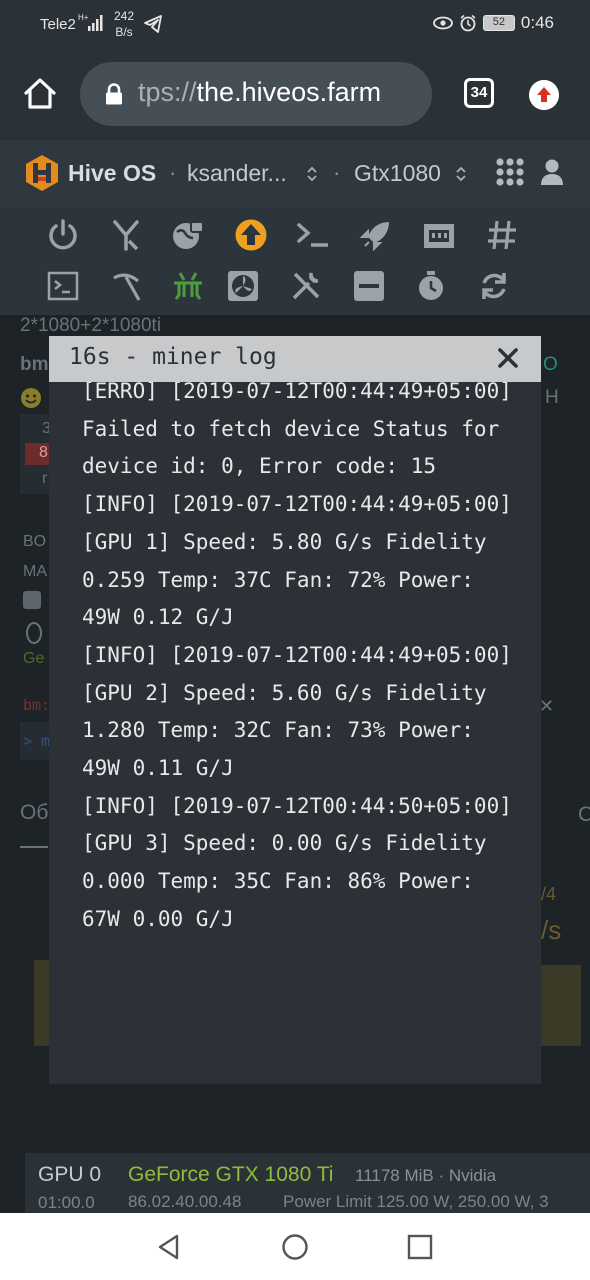 This screenshot has width=590, height=1280. Describe the element at coordinates (34, 812) in the screenshot. I see `bg-tab-overview: Об` at that location.